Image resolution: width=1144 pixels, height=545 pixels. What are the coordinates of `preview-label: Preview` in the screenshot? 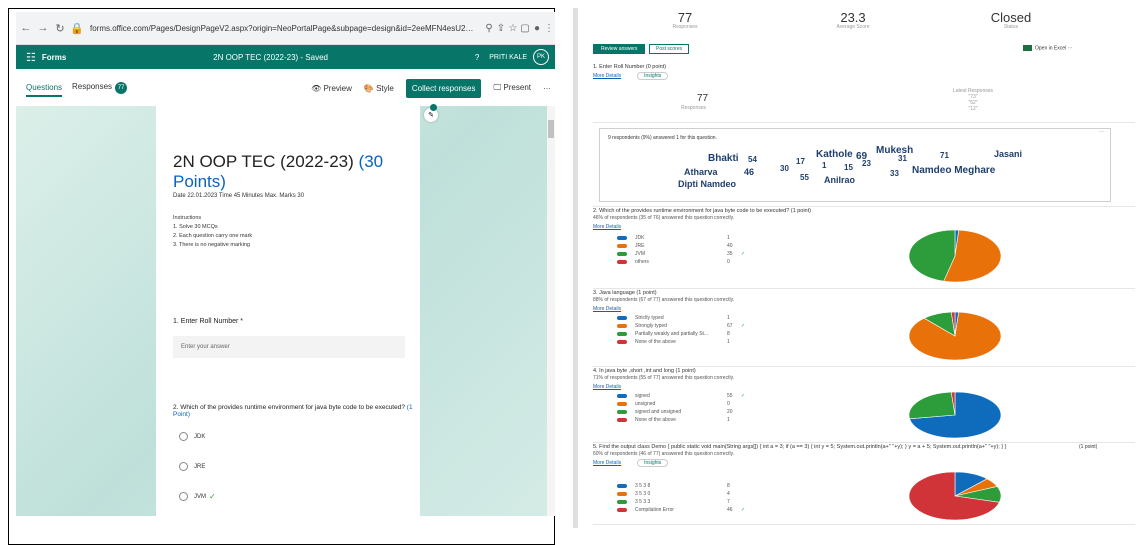 It's located at (337, 88).